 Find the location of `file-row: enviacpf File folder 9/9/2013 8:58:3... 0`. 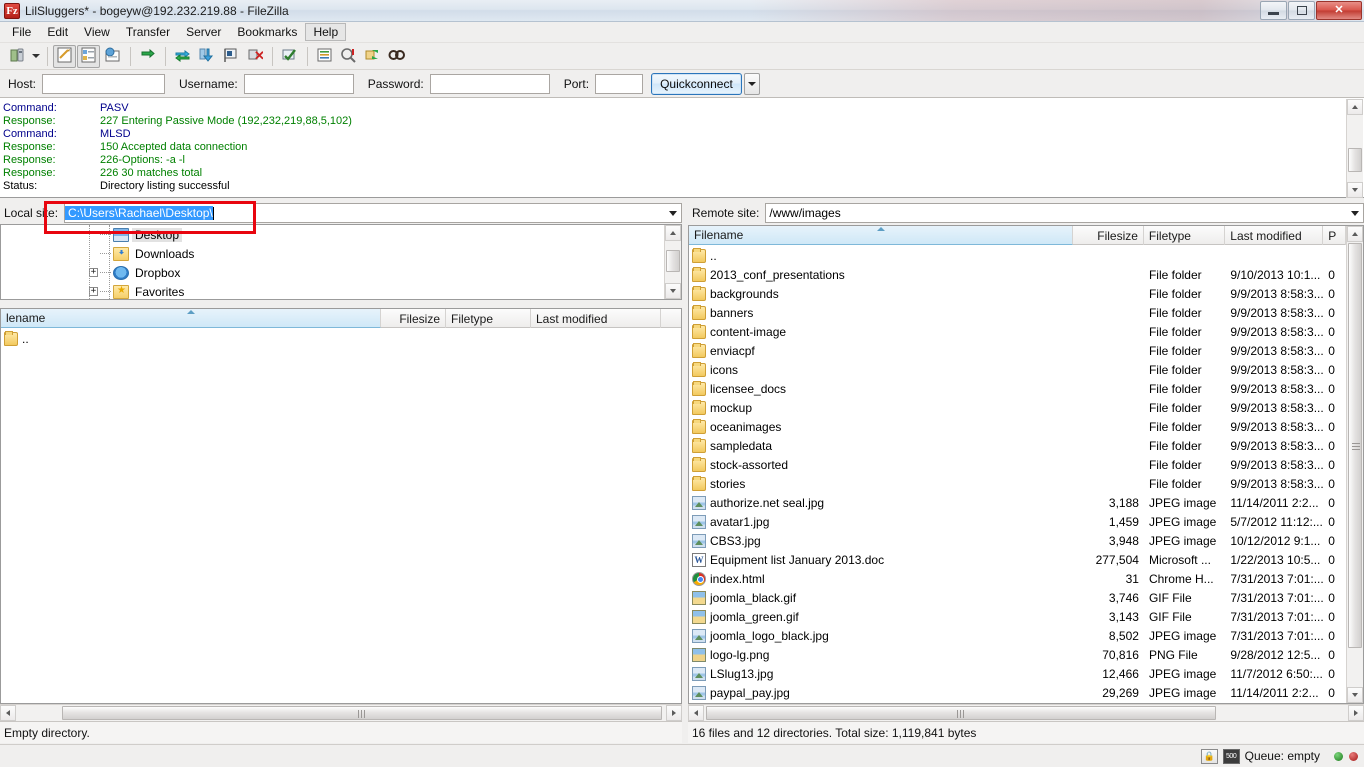

file-row: enviacpf File folder 9/9/2013 8:58:3... 0 is located at coordinates (1017, 350).